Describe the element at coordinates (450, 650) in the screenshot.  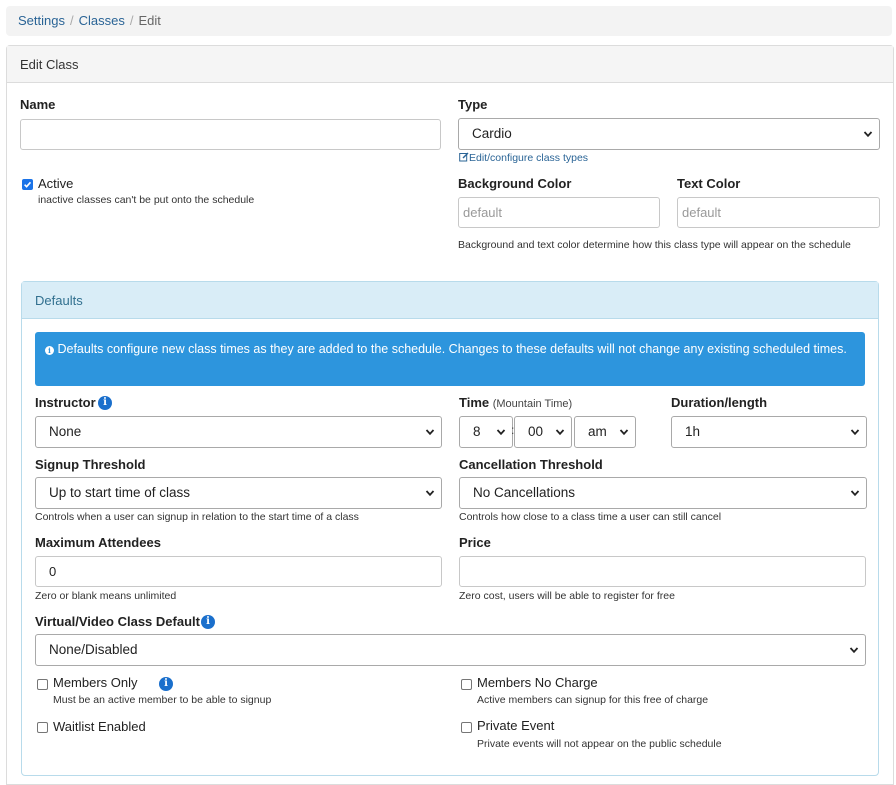
I see `virtual-class-select: None/Disabled` at that location.